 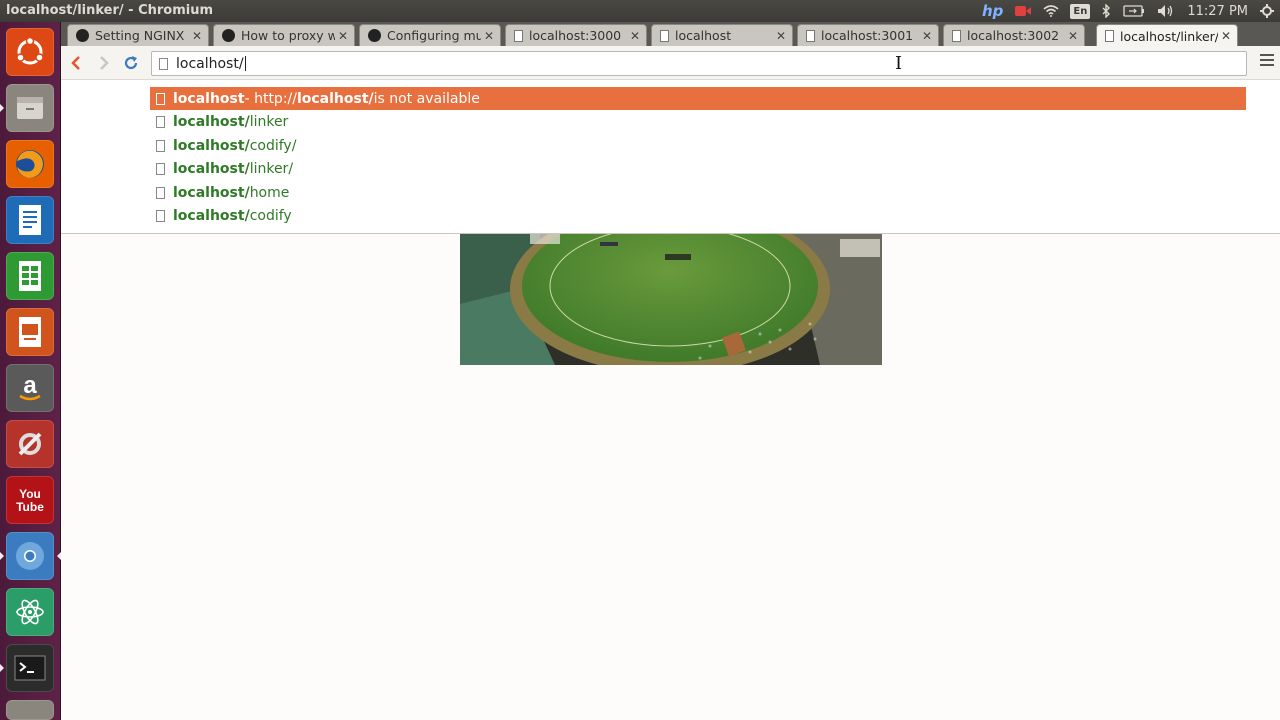 What do you see at coordinates (698, 192) in the screenshot?
I see `suggestion-item: localhost/home` at bounding box center [698, 192].